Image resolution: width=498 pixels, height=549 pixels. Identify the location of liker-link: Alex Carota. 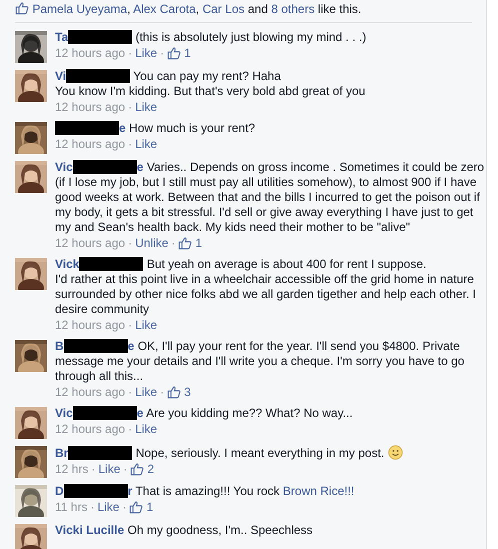
(164, 9).